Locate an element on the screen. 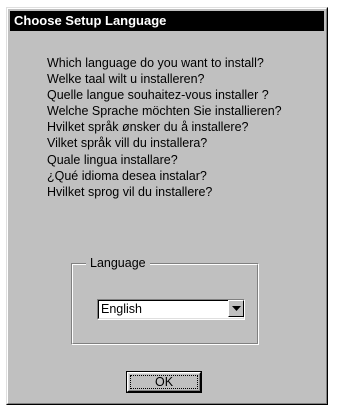  dropdown-button is located at coordinates (236, 308).